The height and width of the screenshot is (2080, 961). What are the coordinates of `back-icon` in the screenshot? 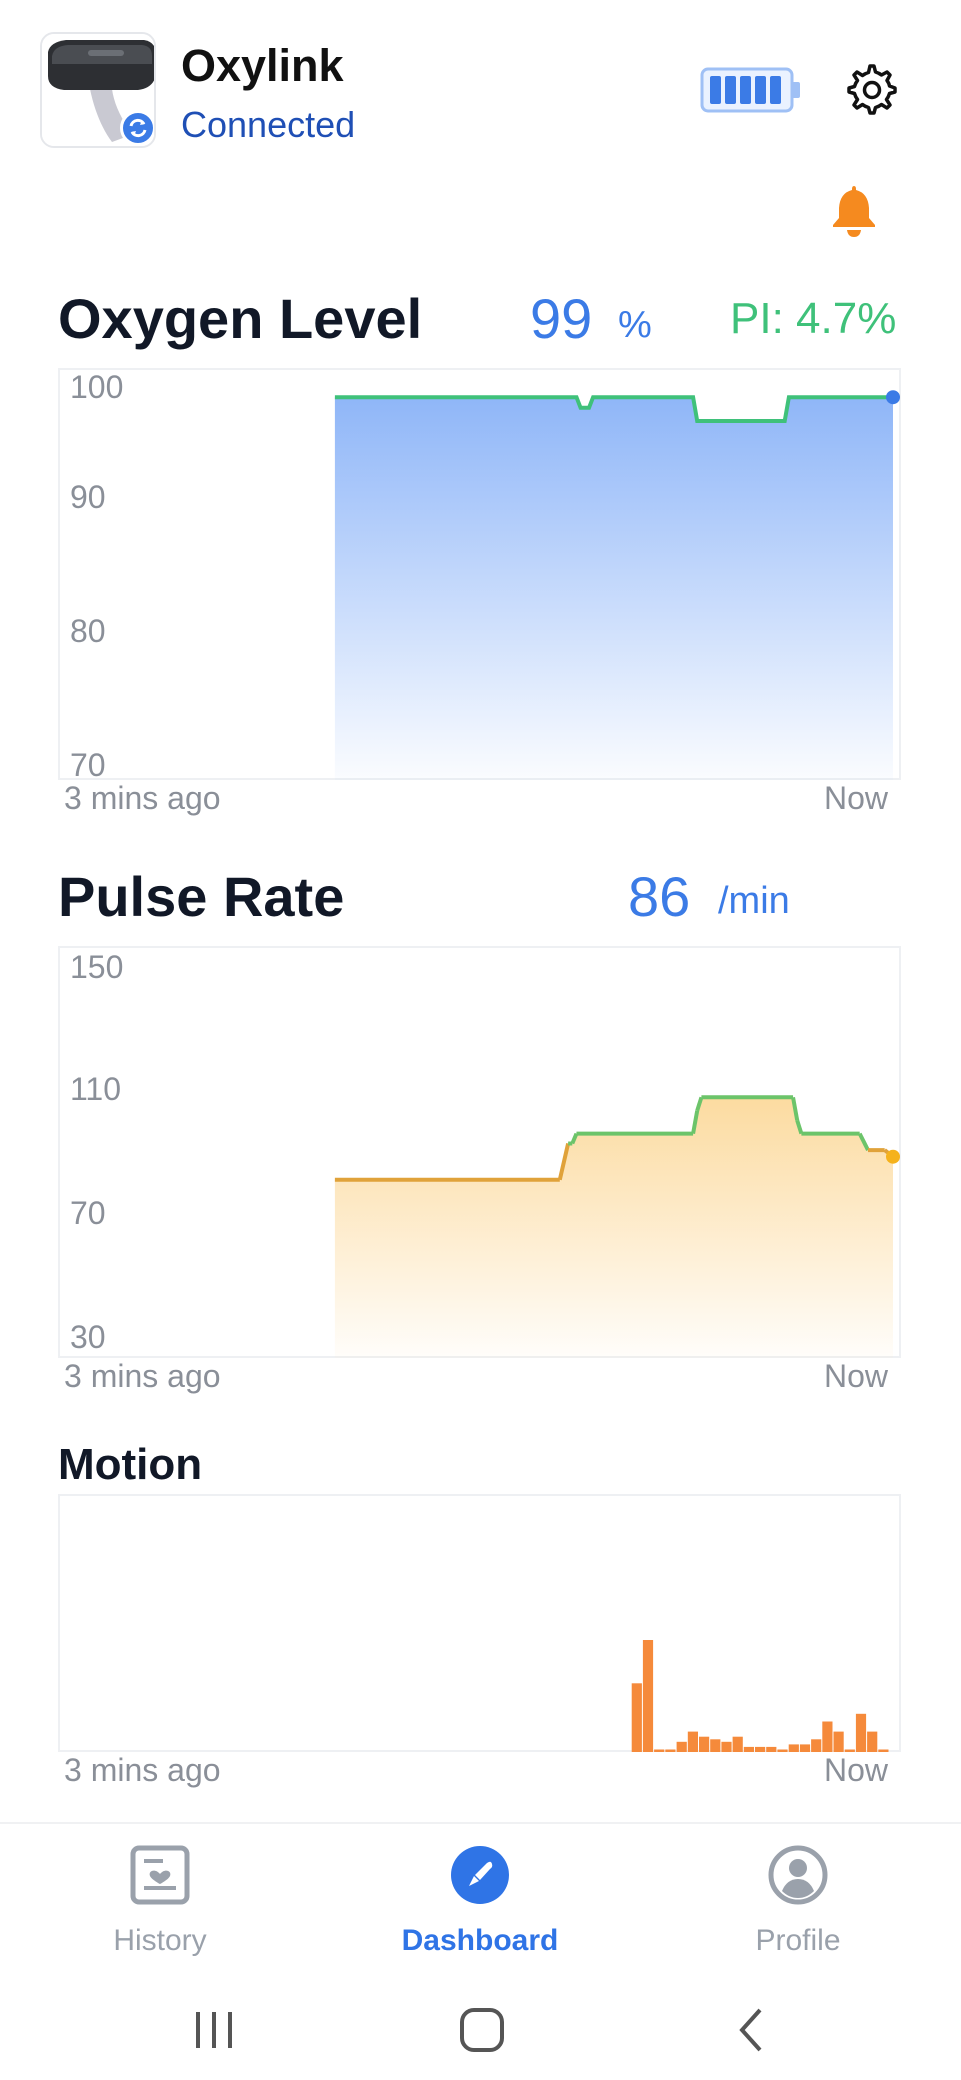 It's located at (752, 2030).